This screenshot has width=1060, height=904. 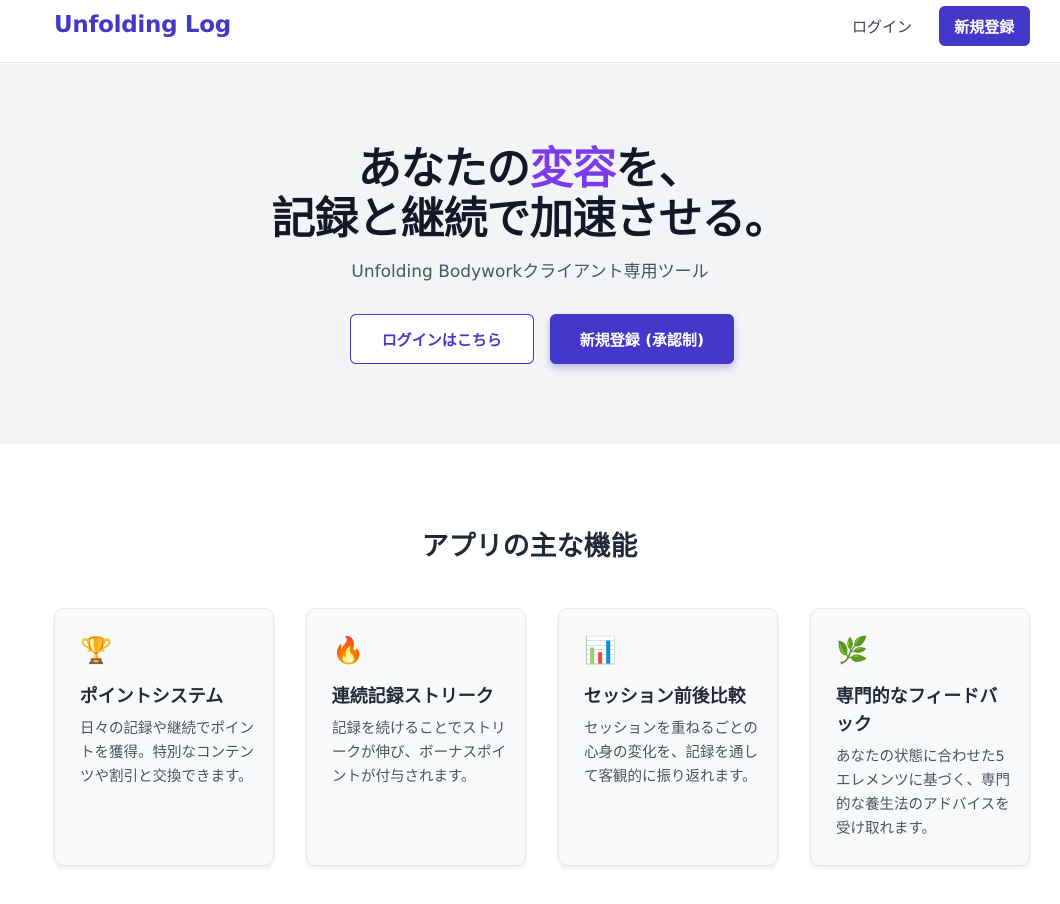 I want to click on feature-description: 日々の記録や継続でポイントを獲得。特別なコンテンツや割引と交換できます。, so click(x=167, y=753).